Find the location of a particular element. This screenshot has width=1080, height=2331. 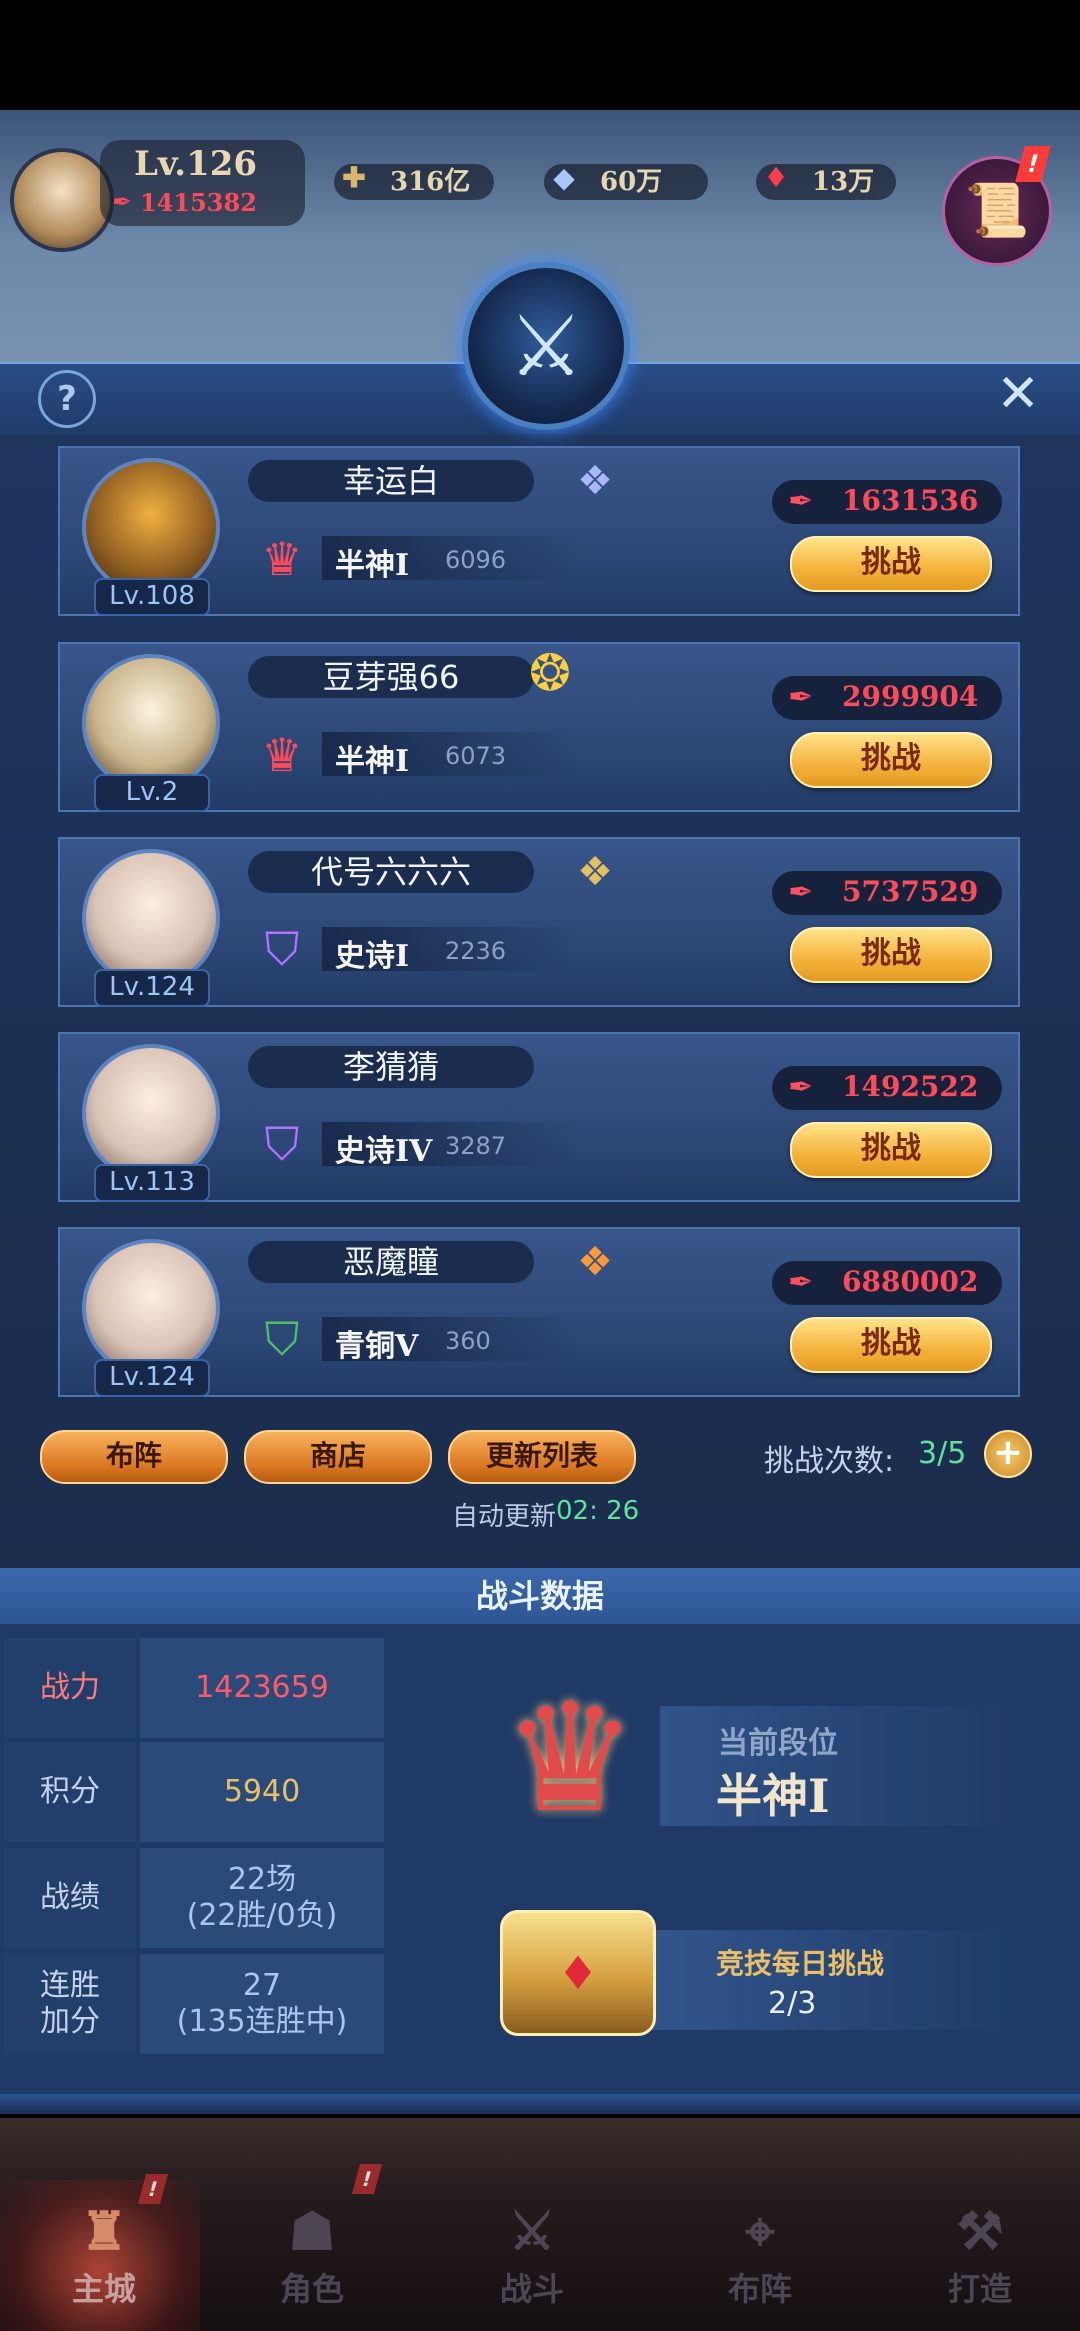

challenger-rank: 半神I is located at coordinates (372, 761).